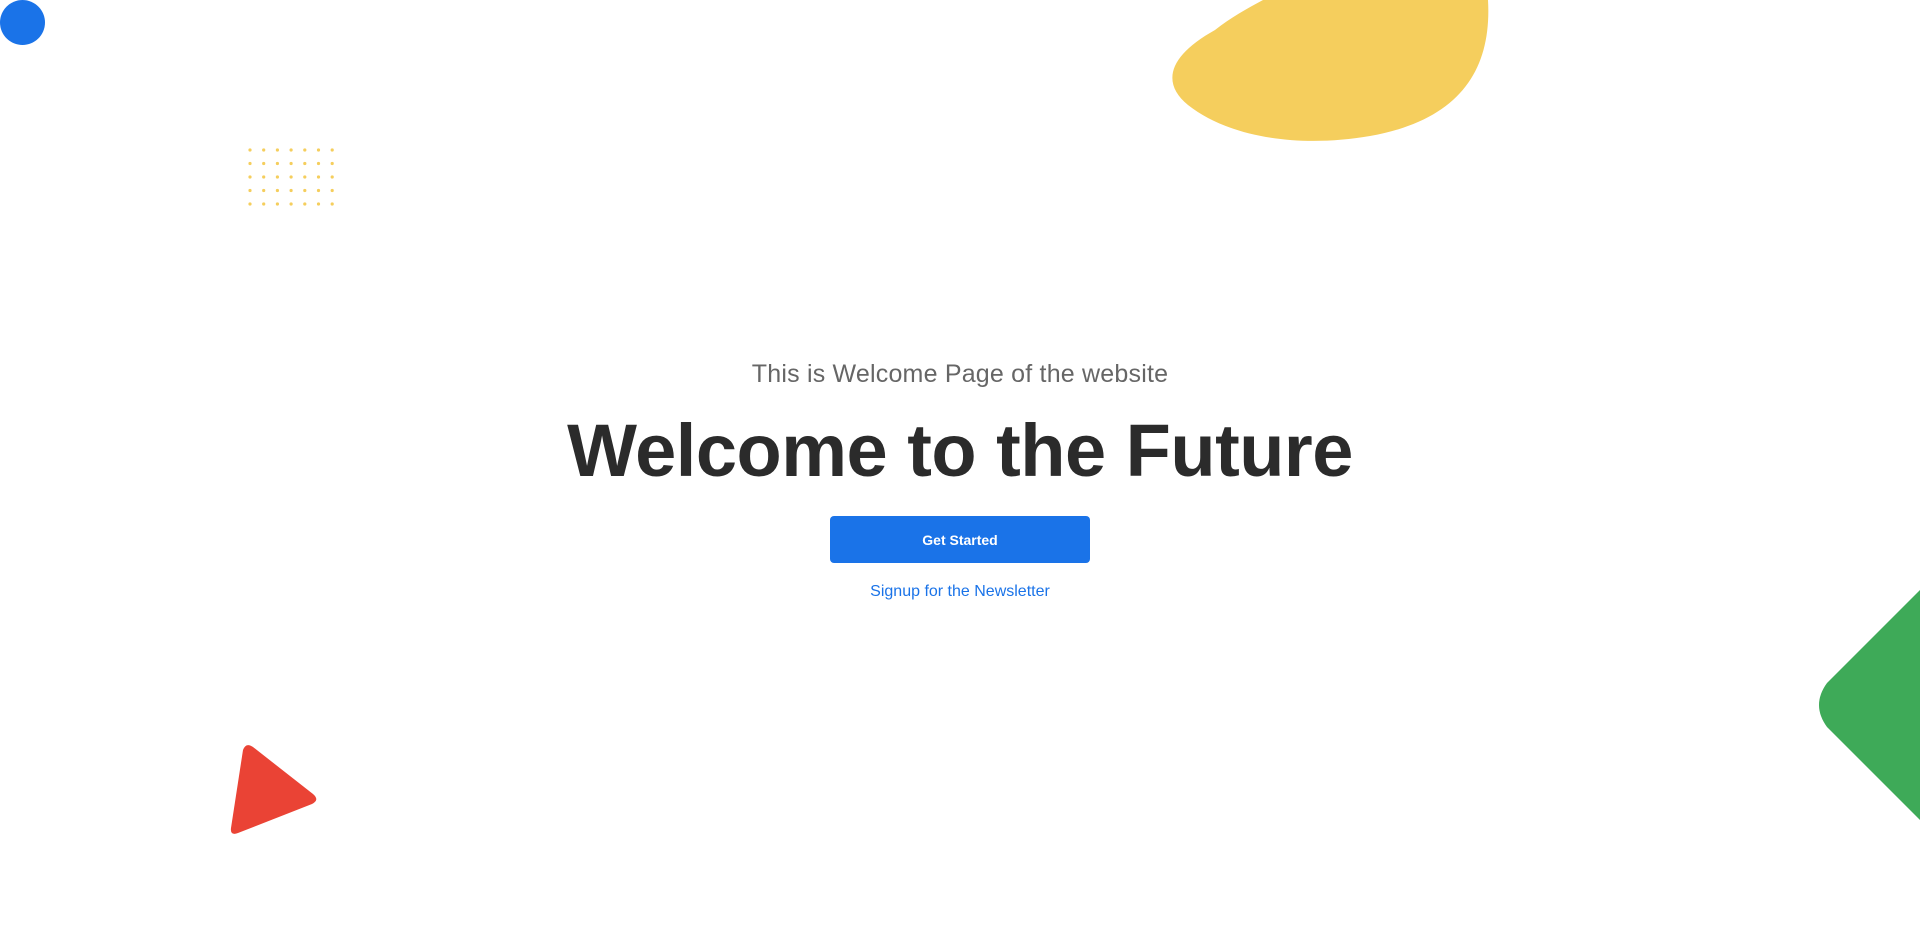  What do you see at coordinates (960, 374) in the screenshot?
I see `hero-subtitle: This is Welcome Page of the website` at bounding box center [960, 374].